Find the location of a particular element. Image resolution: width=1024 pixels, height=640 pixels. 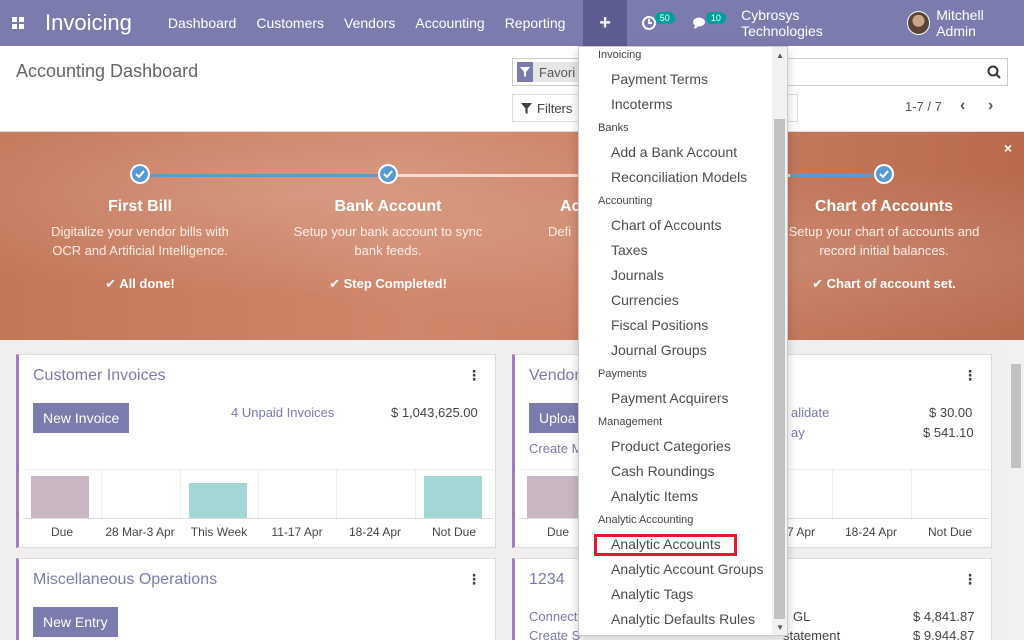

step-desc-line1: Setup your chart of accounts and is located at coordinates (884, 231).